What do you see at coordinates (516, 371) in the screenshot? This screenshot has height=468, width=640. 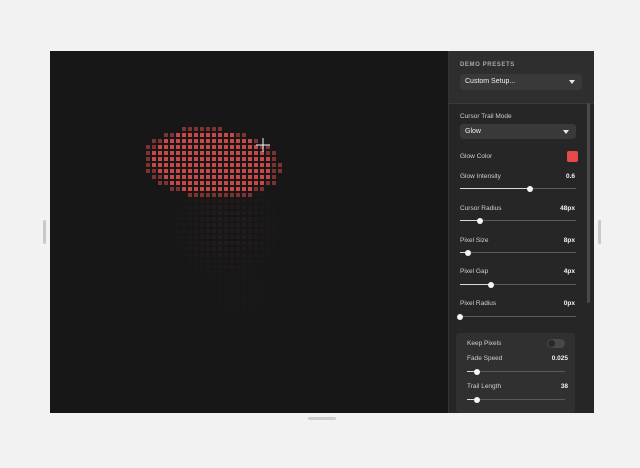 I see `fade-speed-slider` at bounding box center [516, 371].